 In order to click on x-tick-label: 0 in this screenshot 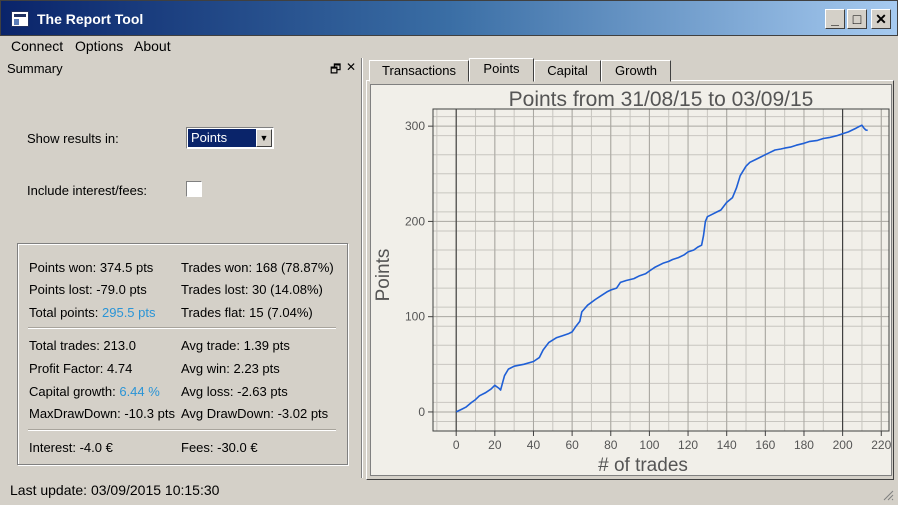, I will do `click(456, 445)`.